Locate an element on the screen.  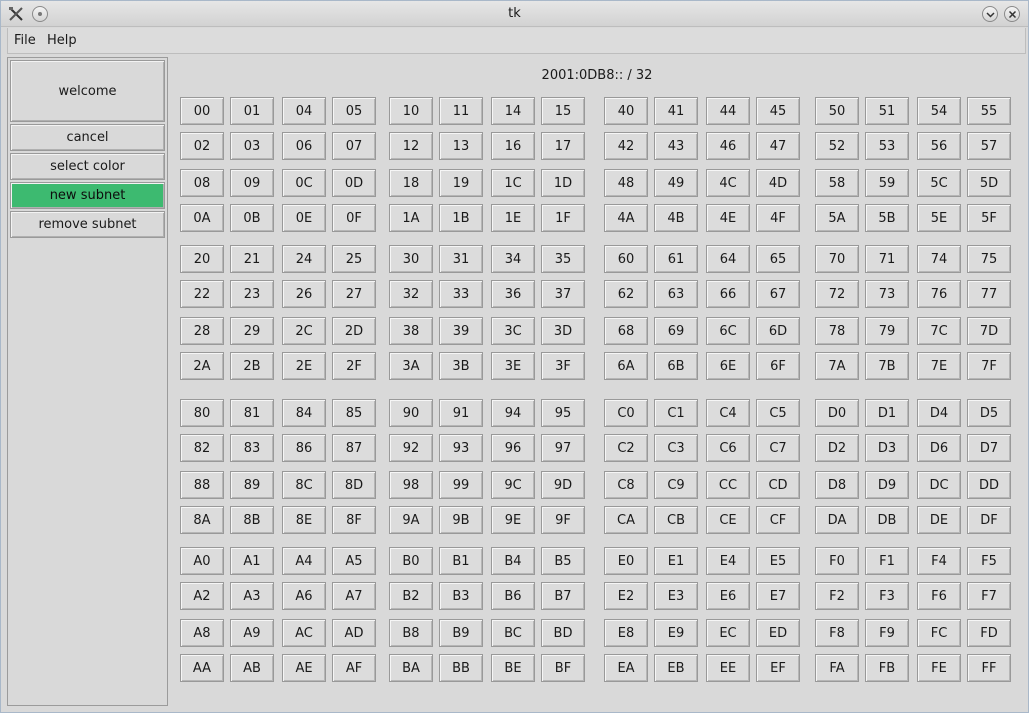
subnet-cell: C4 is located at coordinates (728, 413).